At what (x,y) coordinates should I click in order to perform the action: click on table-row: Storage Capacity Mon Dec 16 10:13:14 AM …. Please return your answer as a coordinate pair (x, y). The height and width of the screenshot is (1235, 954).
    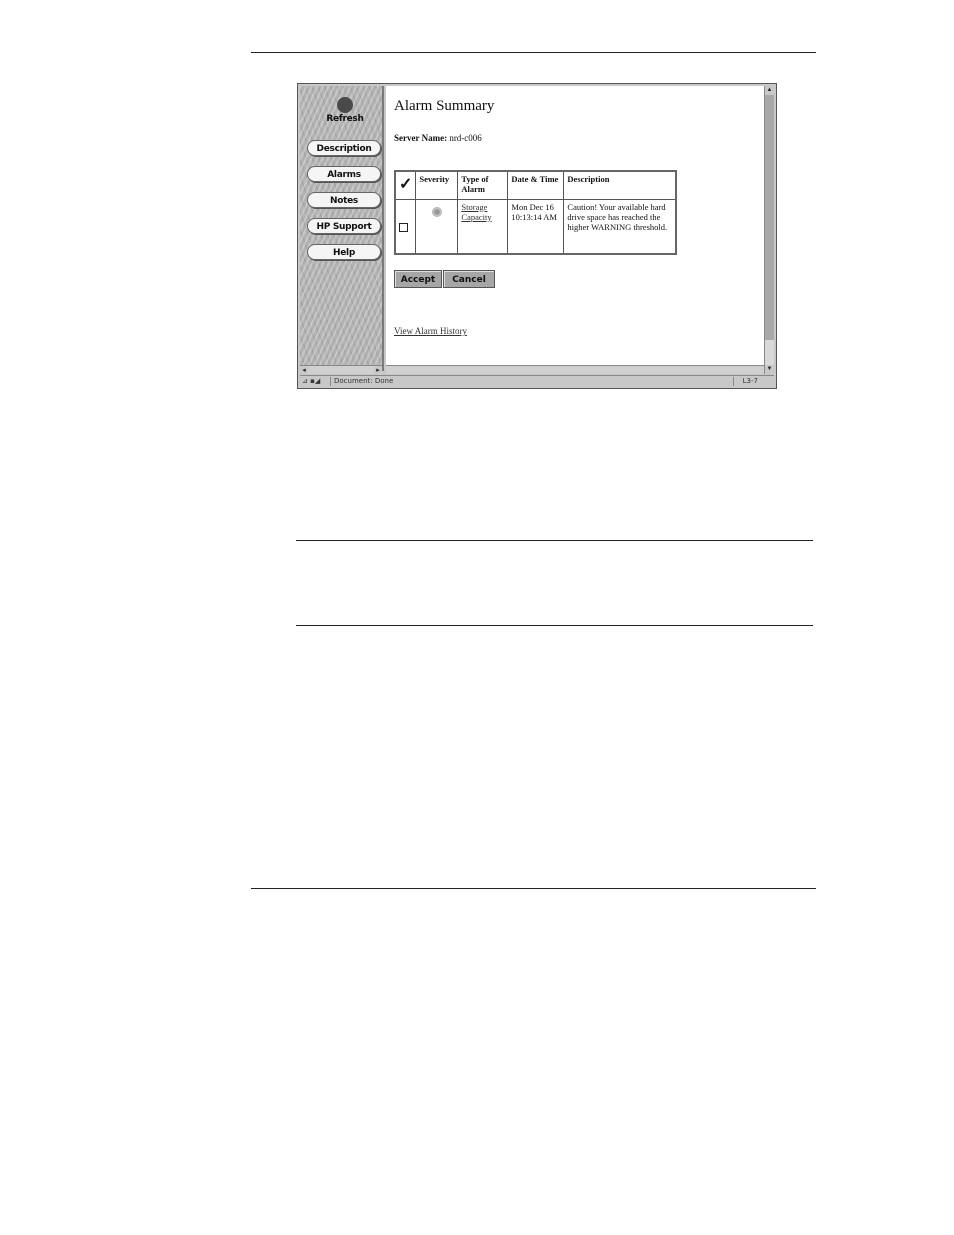
    Looking at the image, I should click on (535, 226).